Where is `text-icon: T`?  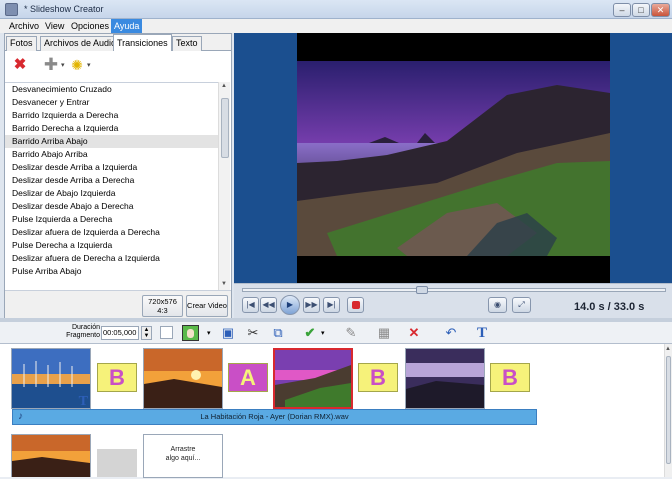 text-icon: T is located at coordinates (482, 333).